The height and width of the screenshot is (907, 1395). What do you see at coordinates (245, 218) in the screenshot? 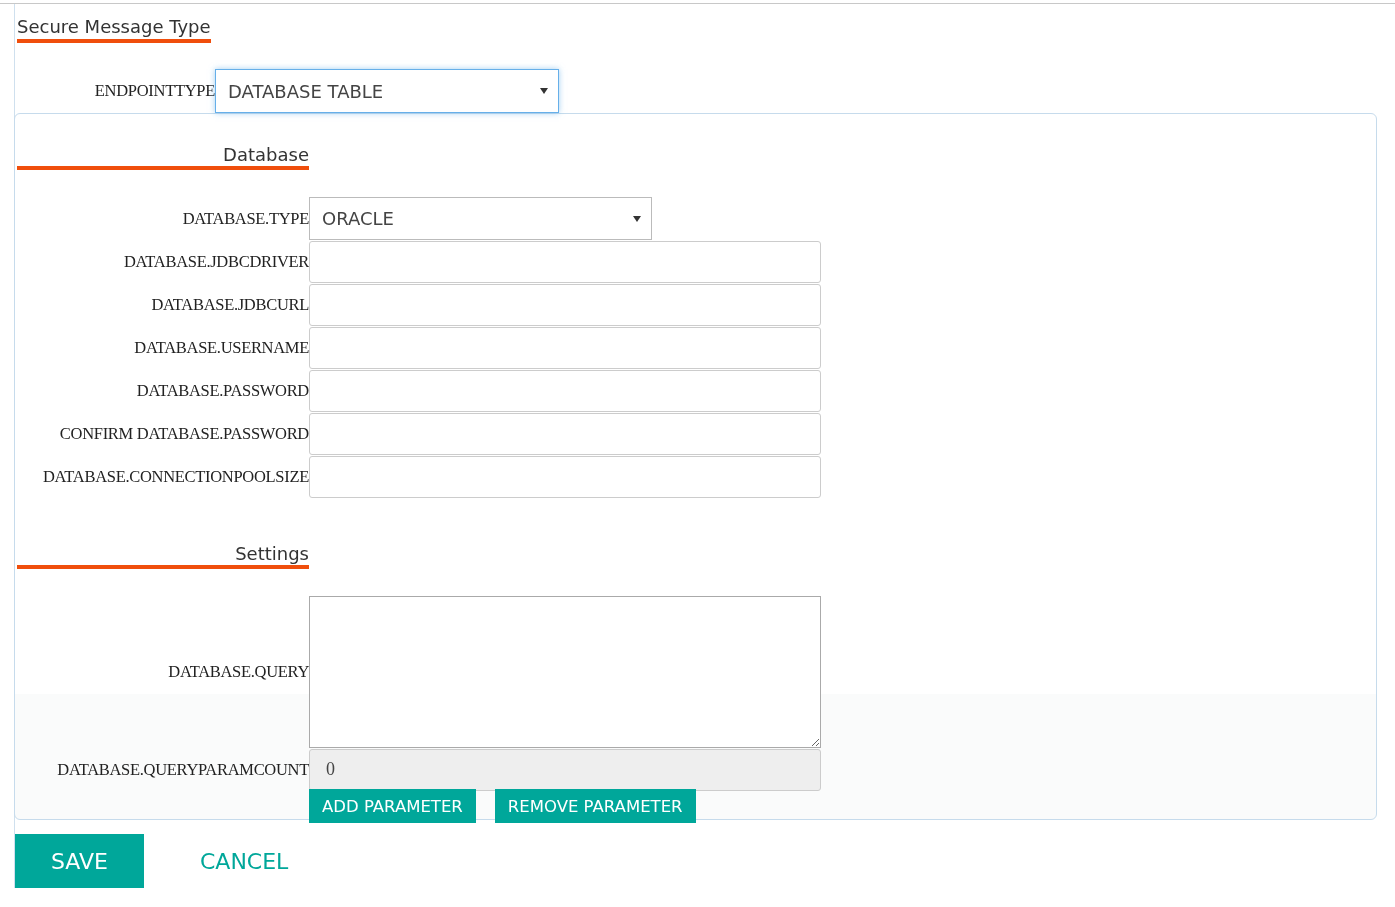
I see `field-label: DATABASE.TYPE` at bounding box center [245, 218].